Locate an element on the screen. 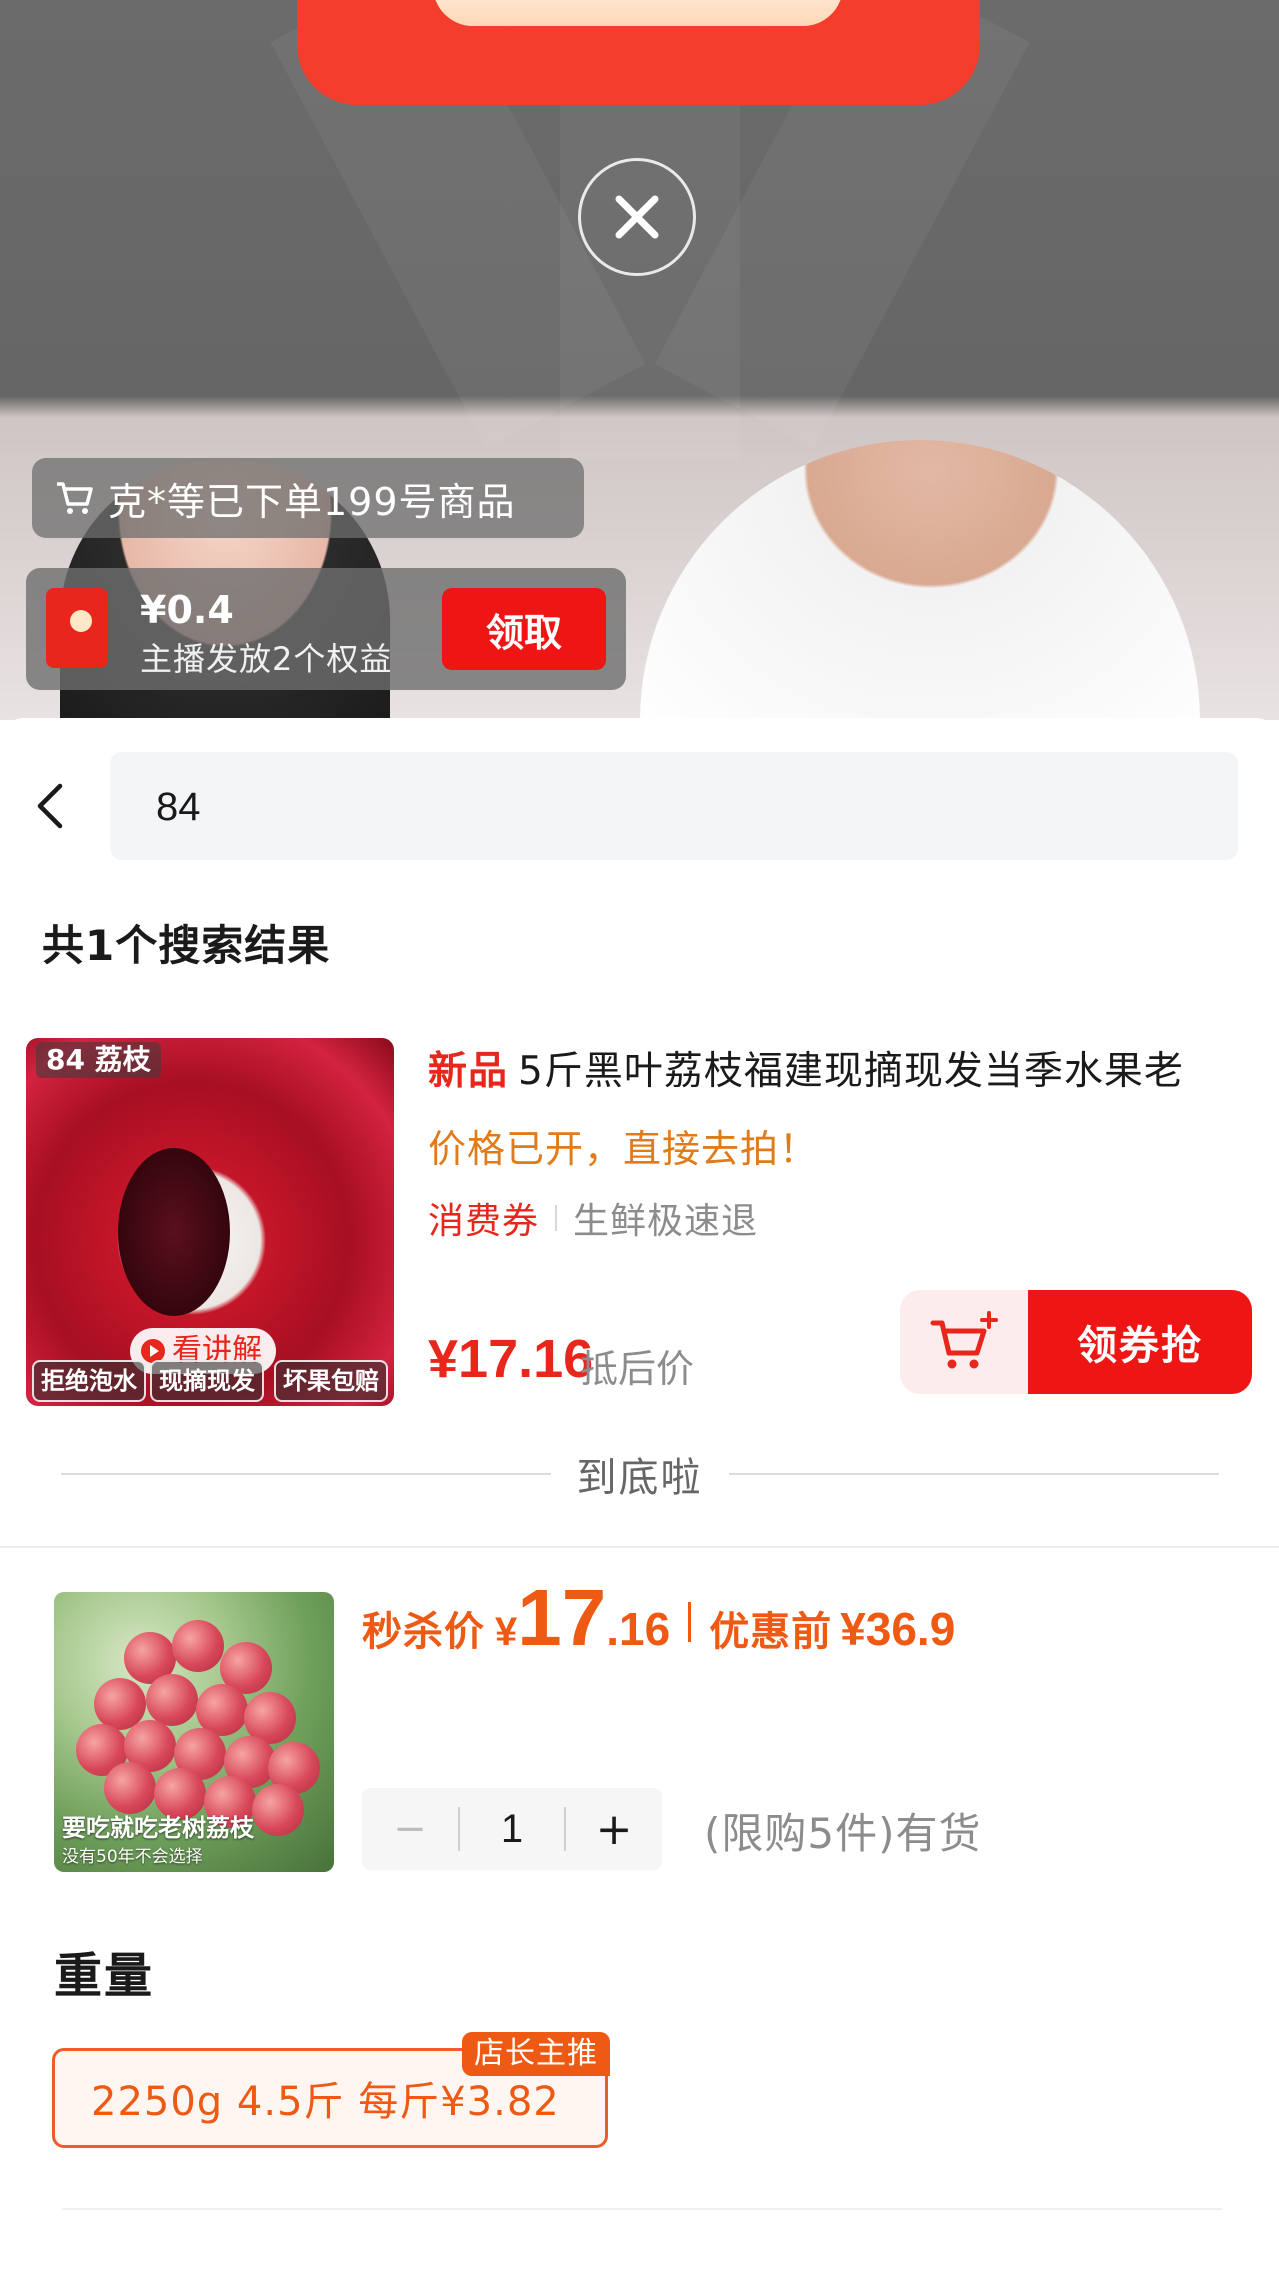 The image size is (1279, 2288). coupon-tag: 消费券 is located at coordinates (484, 1221).